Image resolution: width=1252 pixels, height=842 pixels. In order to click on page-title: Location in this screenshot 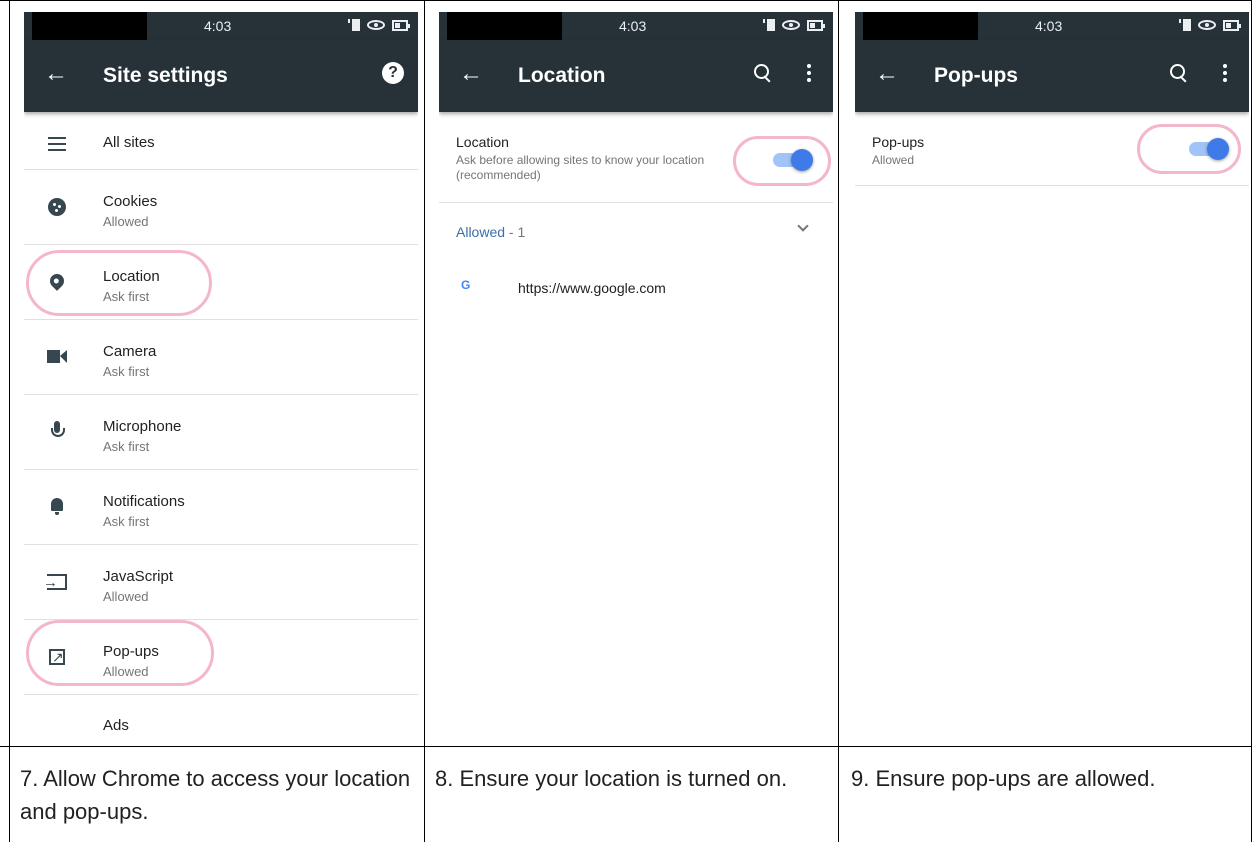, I will do `click(562, 75)`.